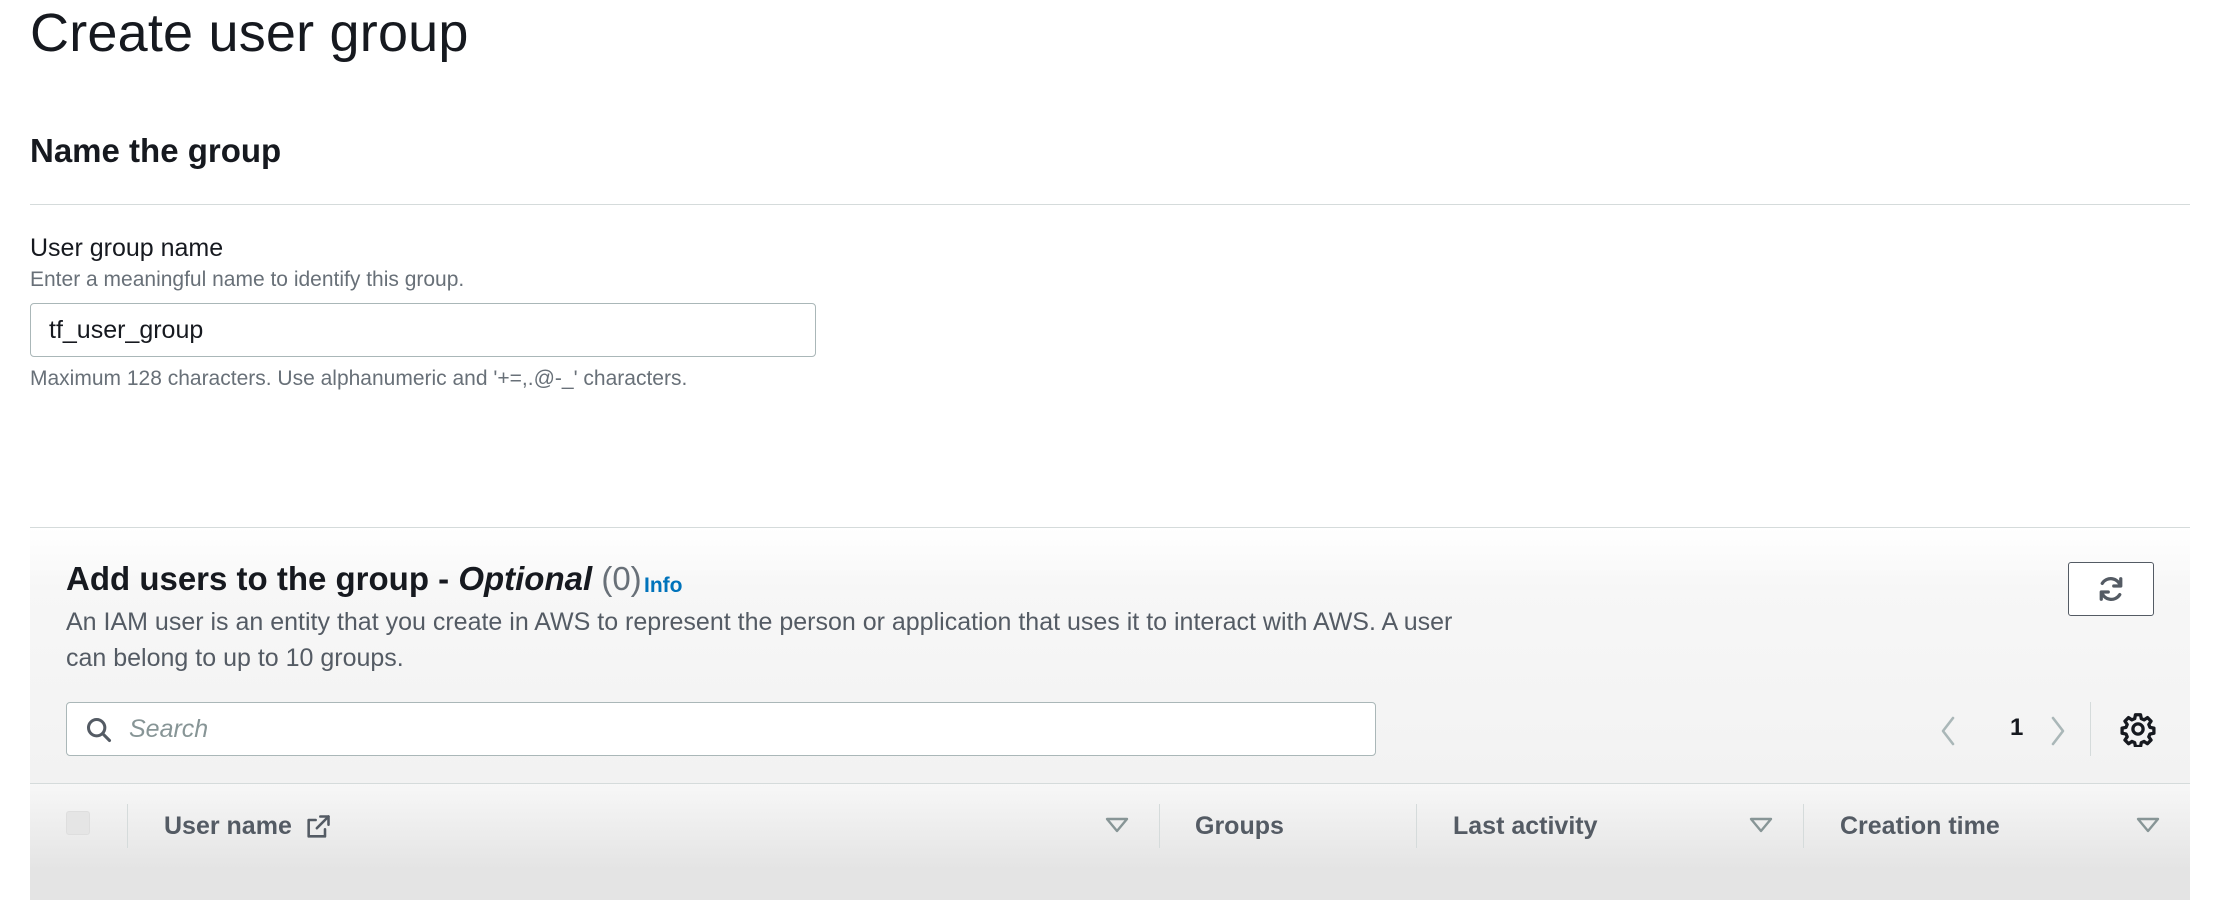  Describe the element at coordinates (127, 248) in the screenshot. I see `user-group-name-label: User group name` at that location.